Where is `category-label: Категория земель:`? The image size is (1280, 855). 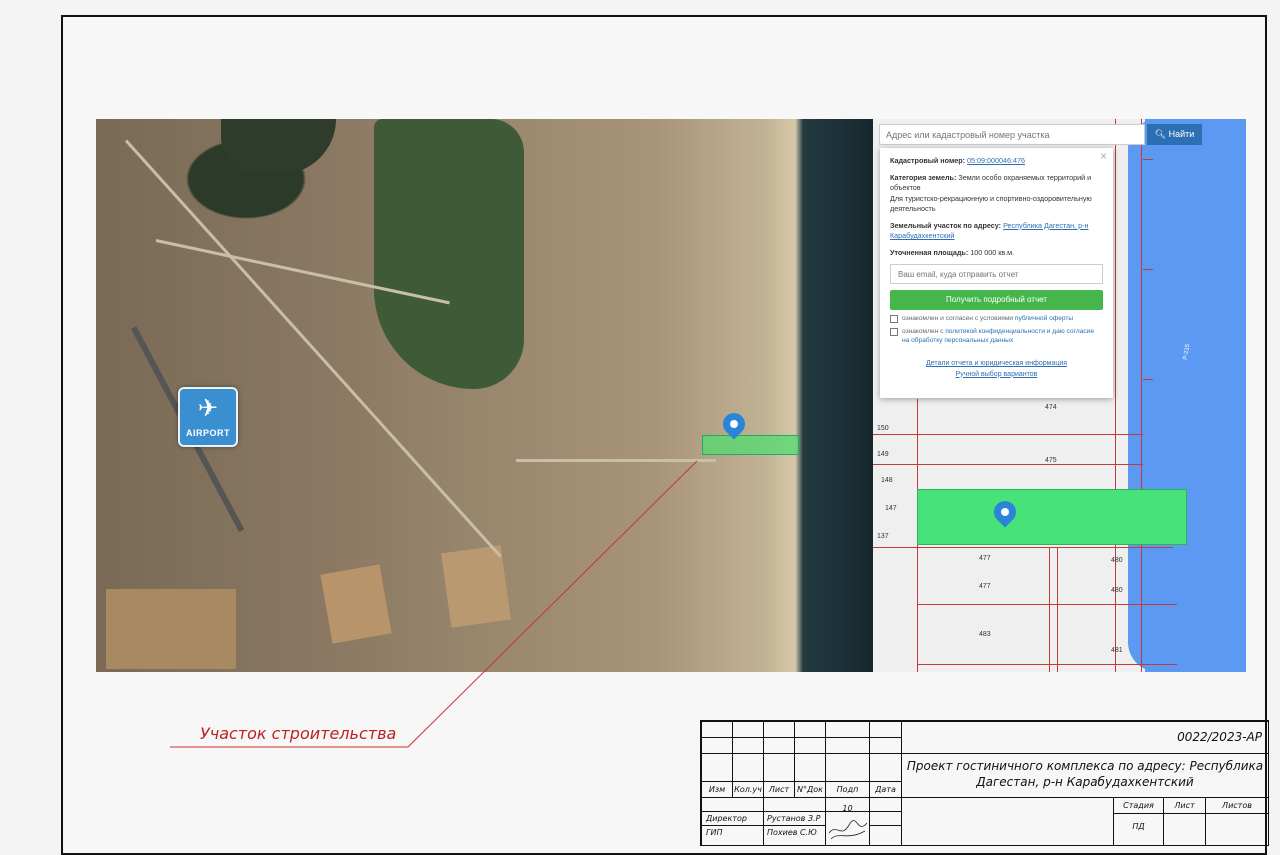 category-label: Категория земель: is located at coordinates (923, 177).